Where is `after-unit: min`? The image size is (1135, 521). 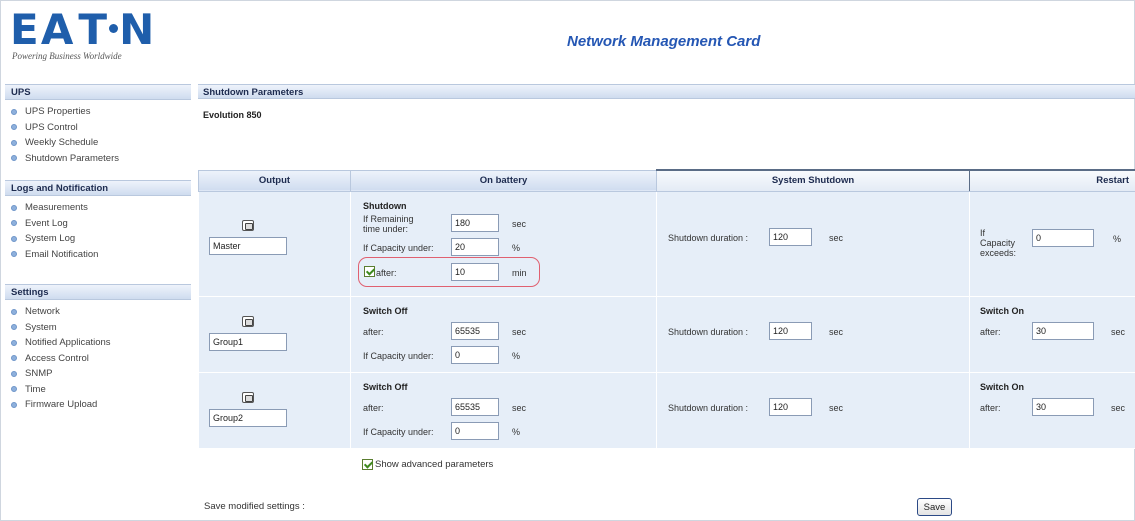
after-unit: min is located at coordinates (519, 272).